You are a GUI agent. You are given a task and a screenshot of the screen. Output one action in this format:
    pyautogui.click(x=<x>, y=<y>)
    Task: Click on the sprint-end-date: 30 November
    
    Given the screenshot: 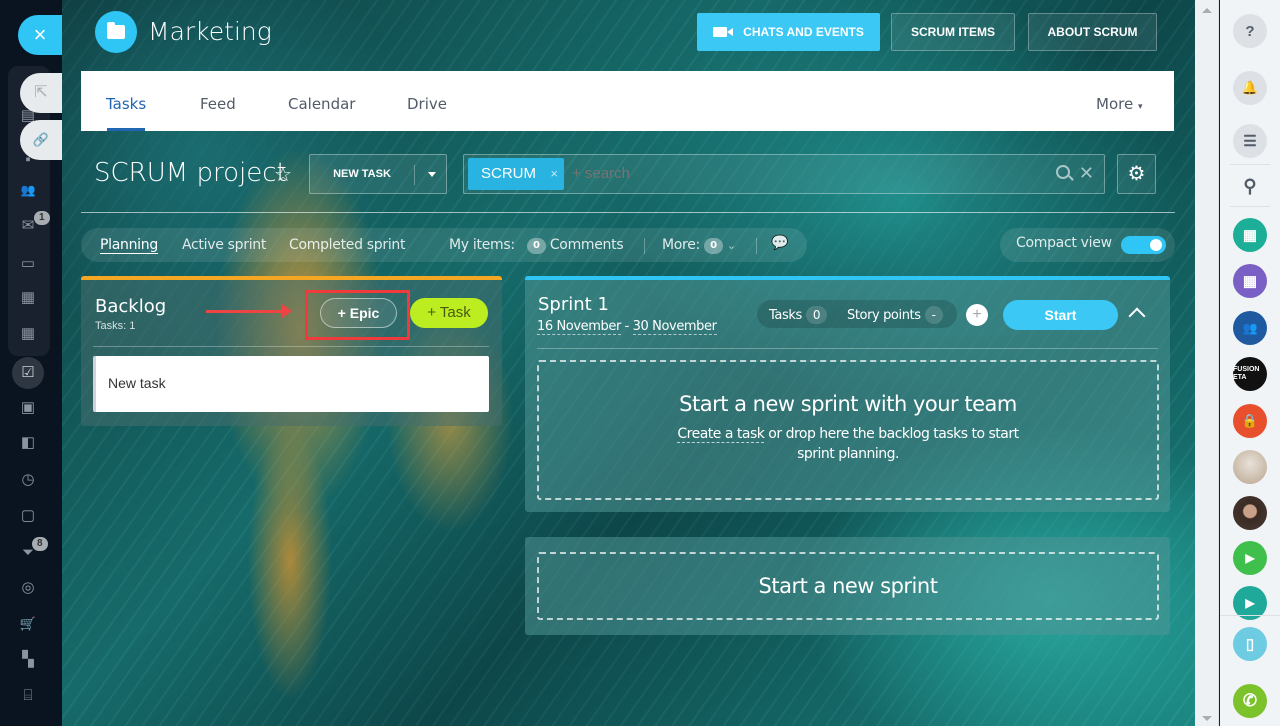 What is the action you would take?
    pyautogui.click(x=674, y=327)
    